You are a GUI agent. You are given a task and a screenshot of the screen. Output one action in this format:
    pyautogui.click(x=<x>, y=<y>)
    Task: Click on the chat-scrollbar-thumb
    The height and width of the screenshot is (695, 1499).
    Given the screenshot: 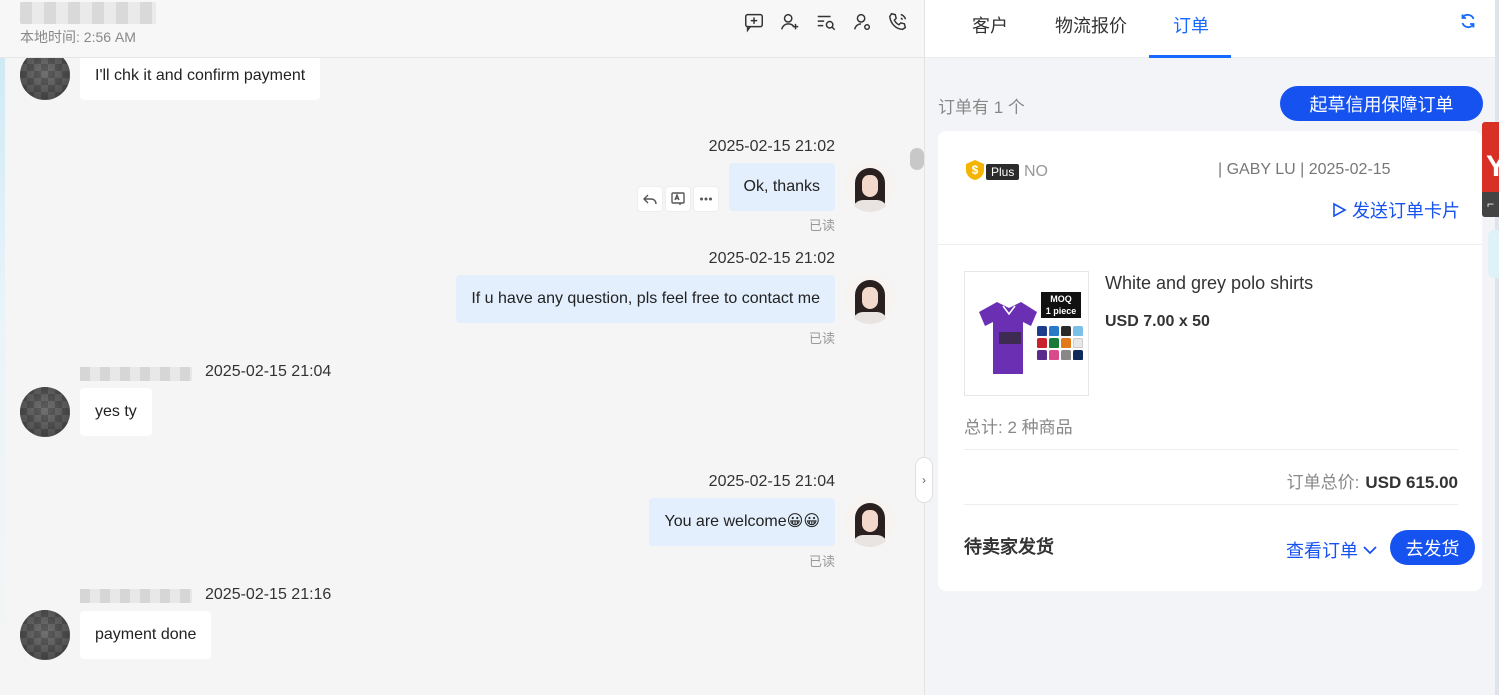 What is the action you would take?
    pyautogui.click(x=917, y=159)
    